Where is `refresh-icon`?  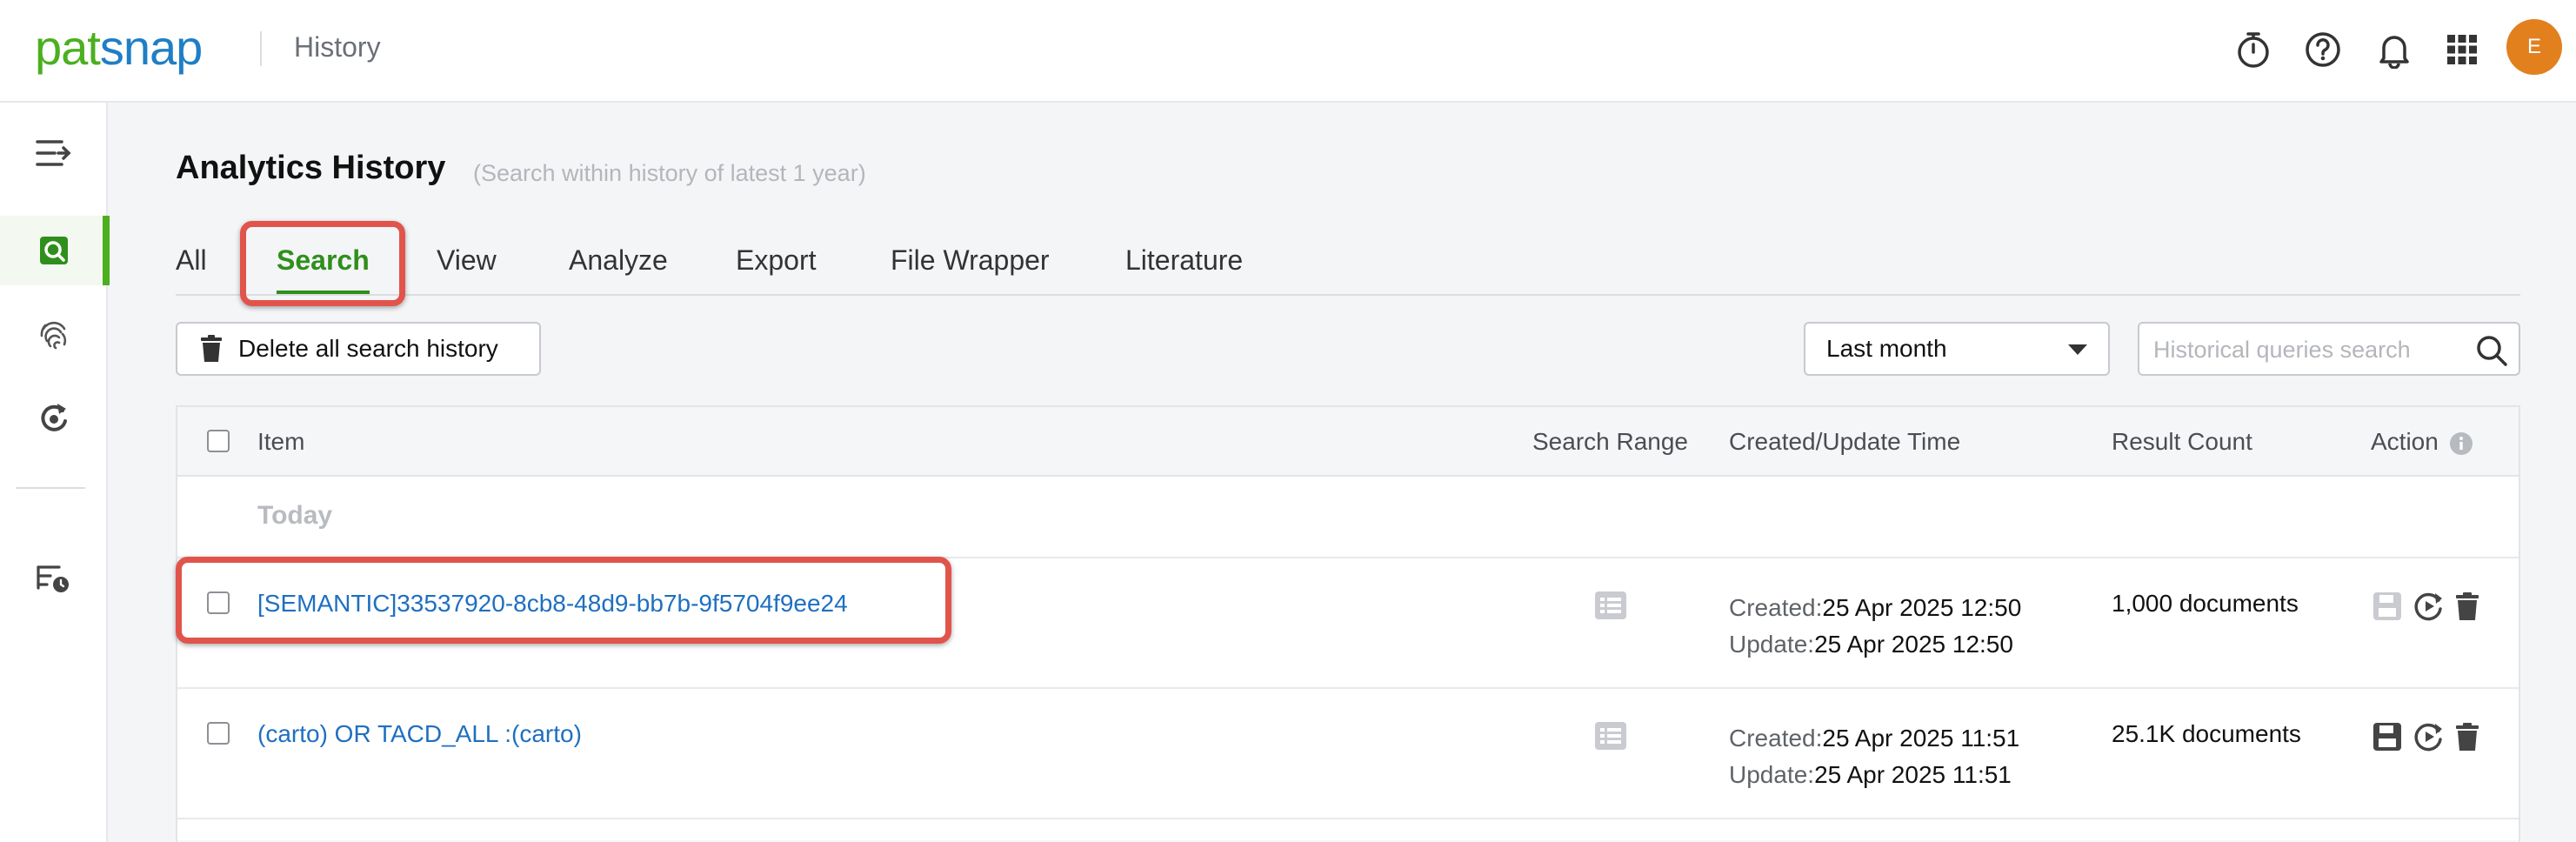 refresh-icon is located at coordinates (54, 418).